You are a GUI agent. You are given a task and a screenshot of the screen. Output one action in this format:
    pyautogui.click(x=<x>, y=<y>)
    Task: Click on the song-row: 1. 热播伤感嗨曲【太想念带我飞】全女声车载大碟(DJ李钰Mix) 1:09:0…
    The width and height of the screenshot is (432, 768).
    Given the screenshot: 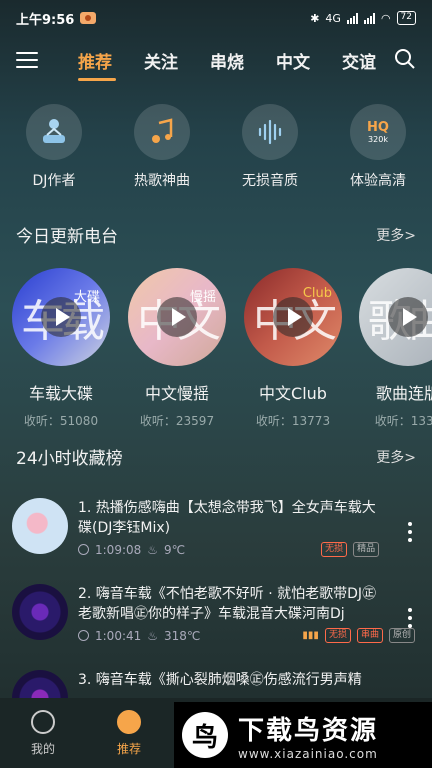 What is the action you would take?
    pyautogui.click(x=216, y=543)
    